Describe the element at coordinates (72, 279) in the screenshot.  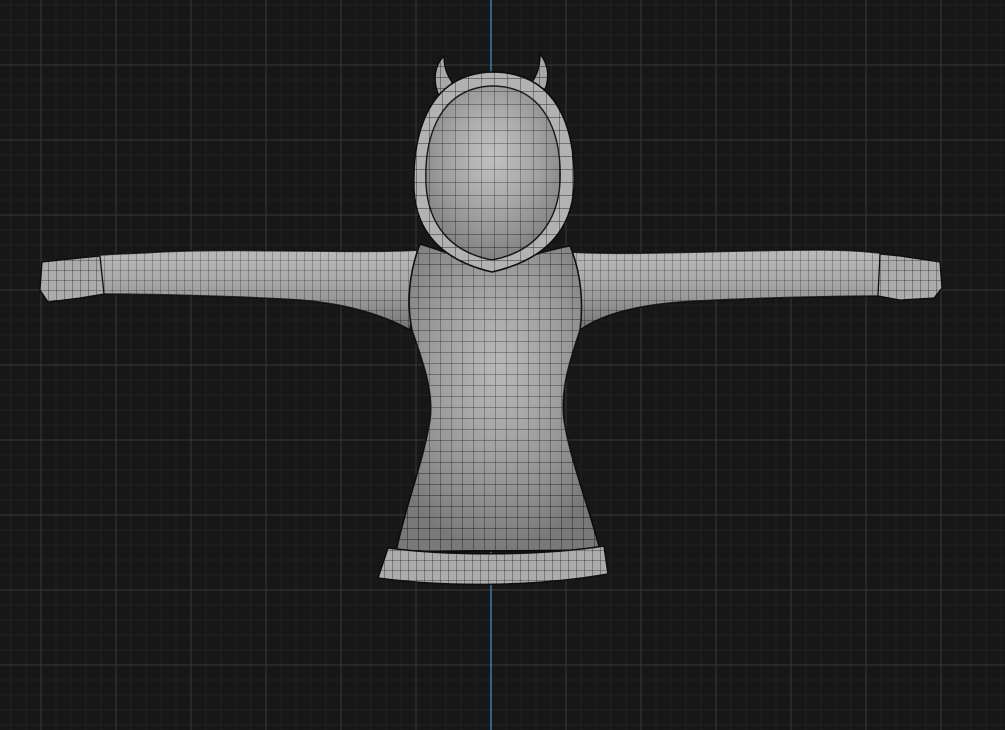
I see `left-cuff` at that location.